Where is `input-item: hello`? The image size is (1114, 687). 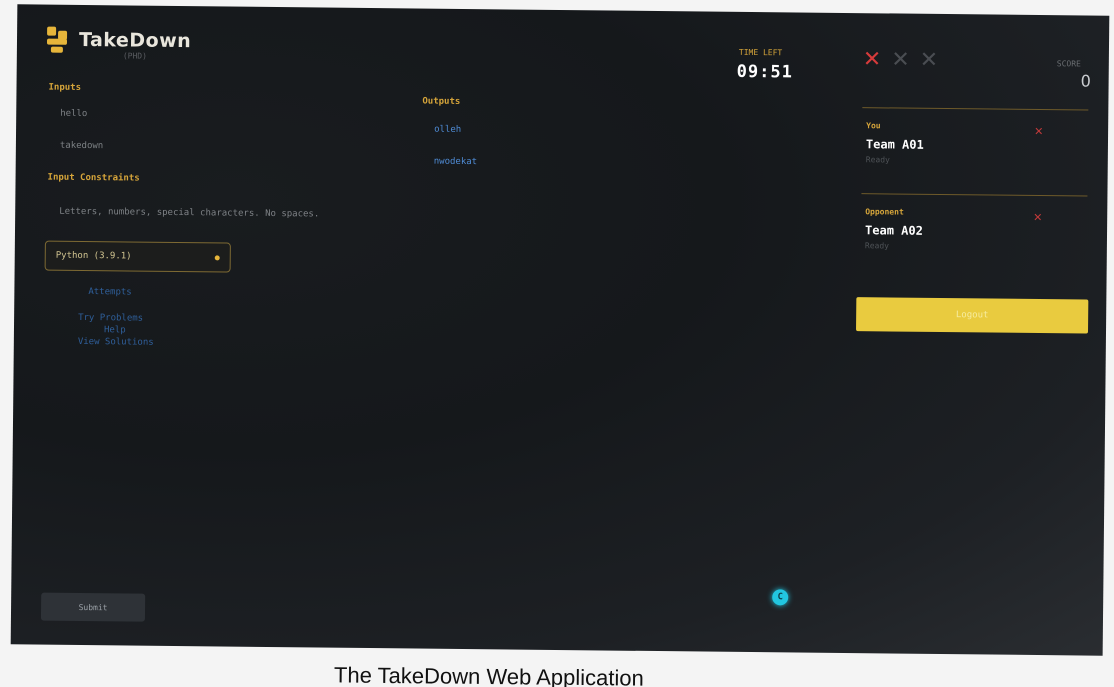
input-item: hello is located at coordinates (74, 114).